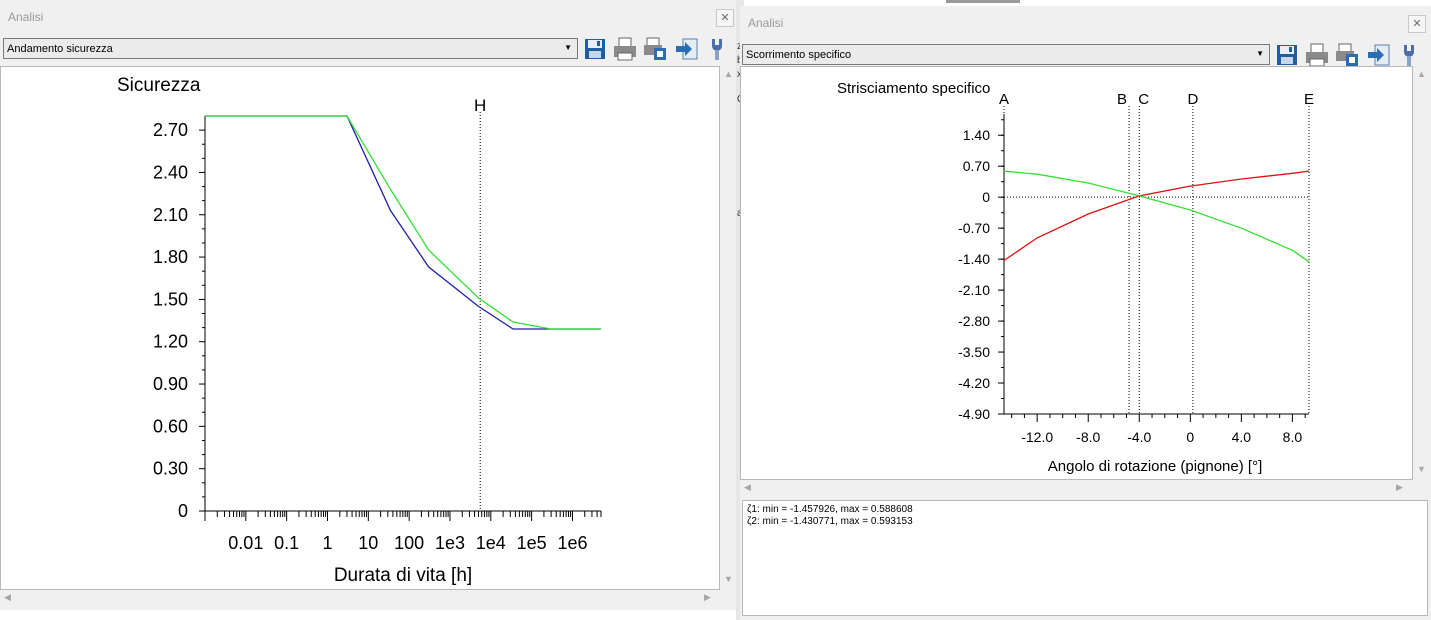  What do you see at coordinates (974, 352) in the screenshot?
I see `y-tick-label: -3.50` at bounding box center [974, 352].